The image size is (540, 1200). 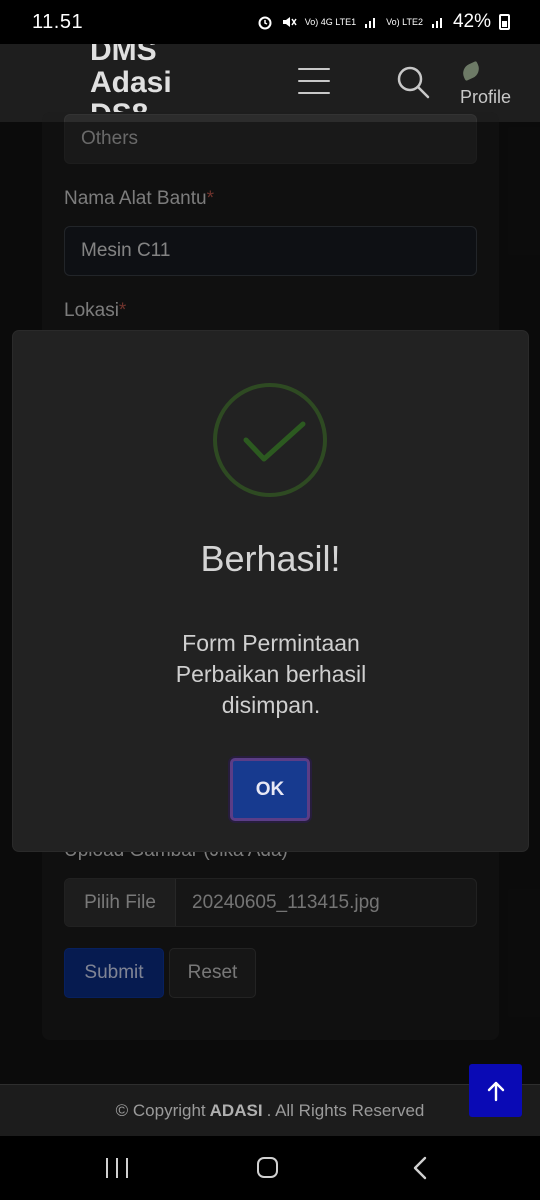 What do you see at coordinates (413, 82) in the screenshot?
I see `search-icon` at bounding box center [413, 82].